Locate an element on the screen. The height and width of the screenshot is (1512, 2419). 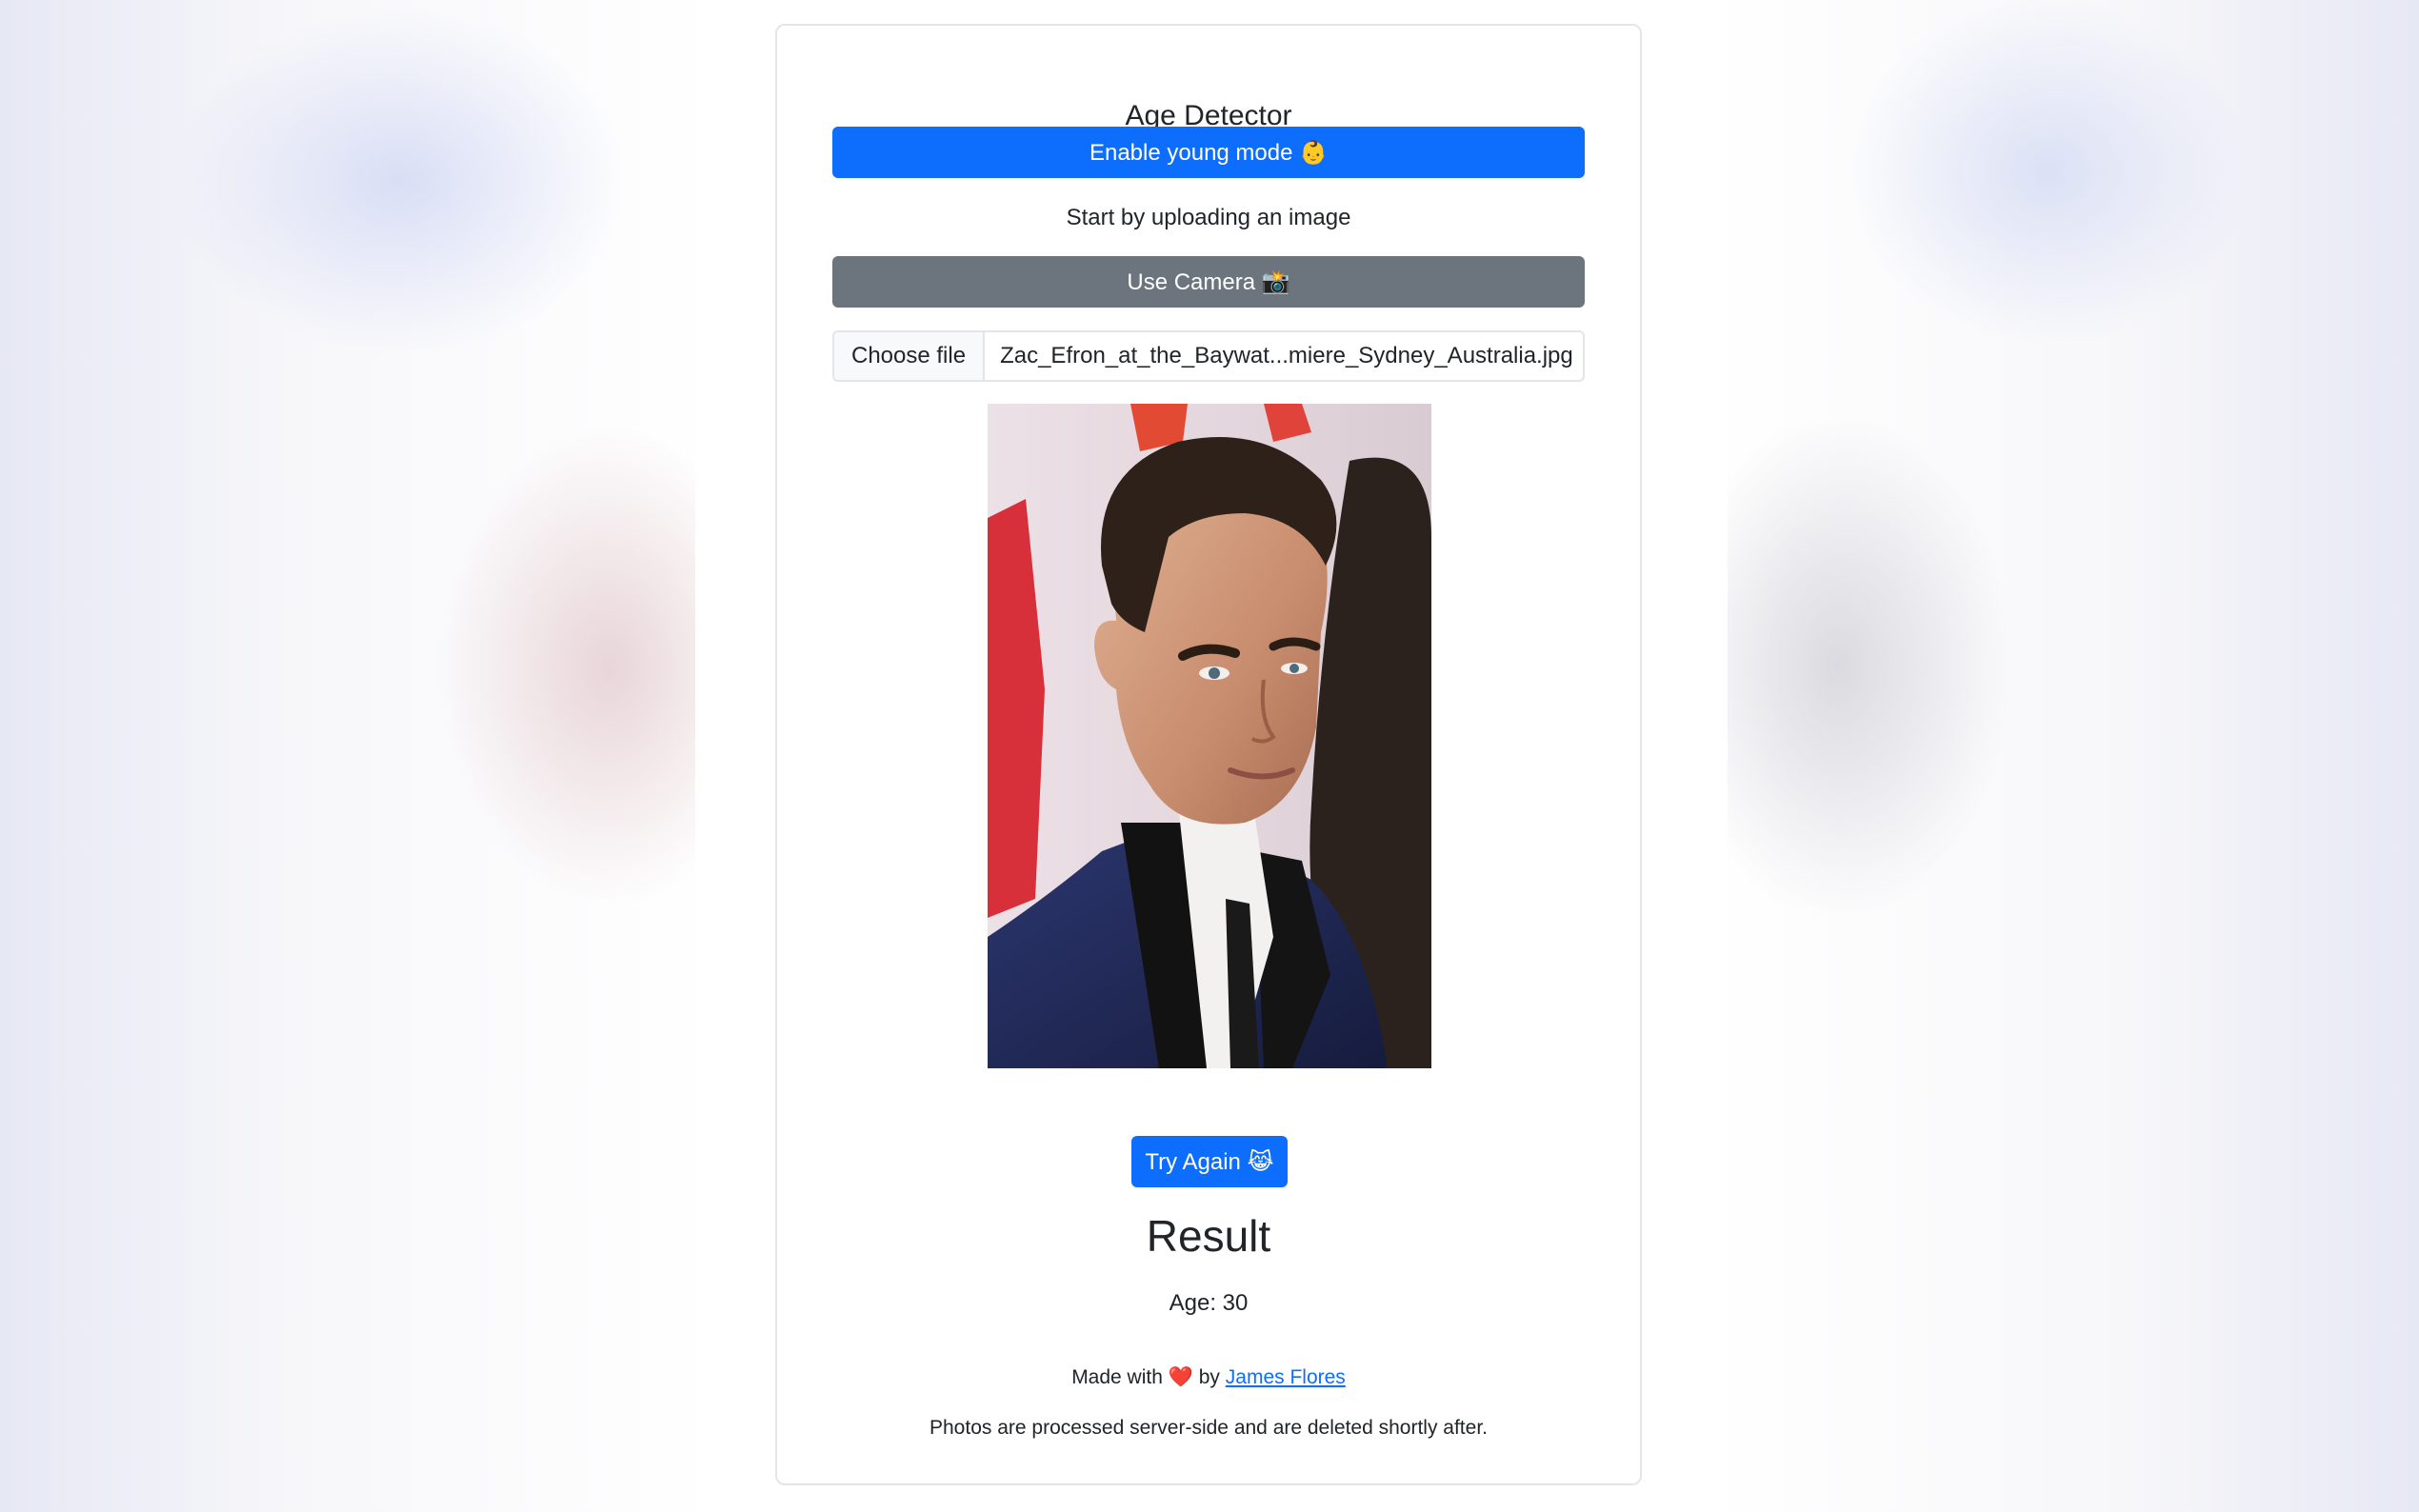
by-text: by is located at coordinates (1209, 1377).